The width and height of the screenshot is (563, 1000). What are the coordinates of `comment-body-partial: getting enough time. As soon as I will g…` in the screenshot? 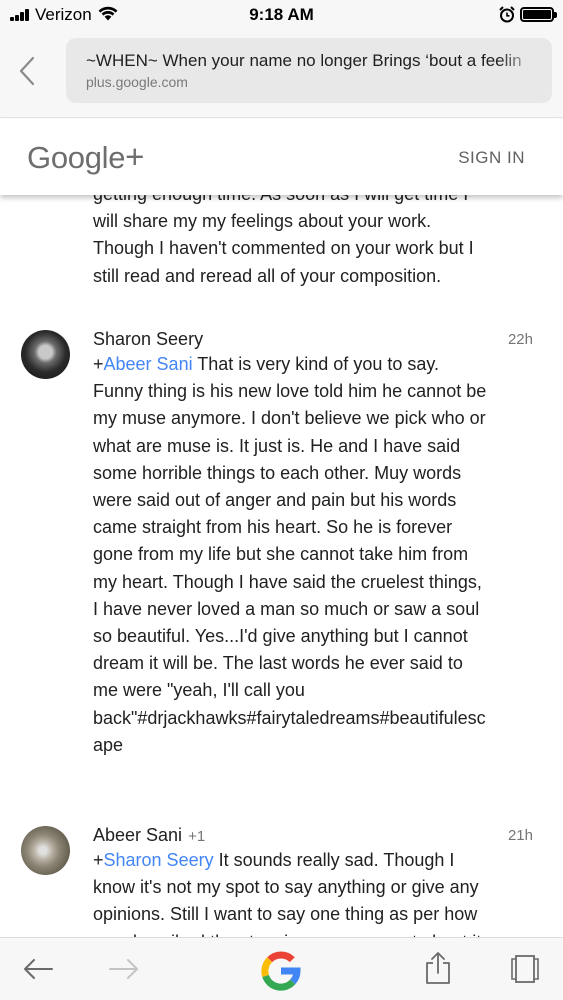 It's located at (283, 240).